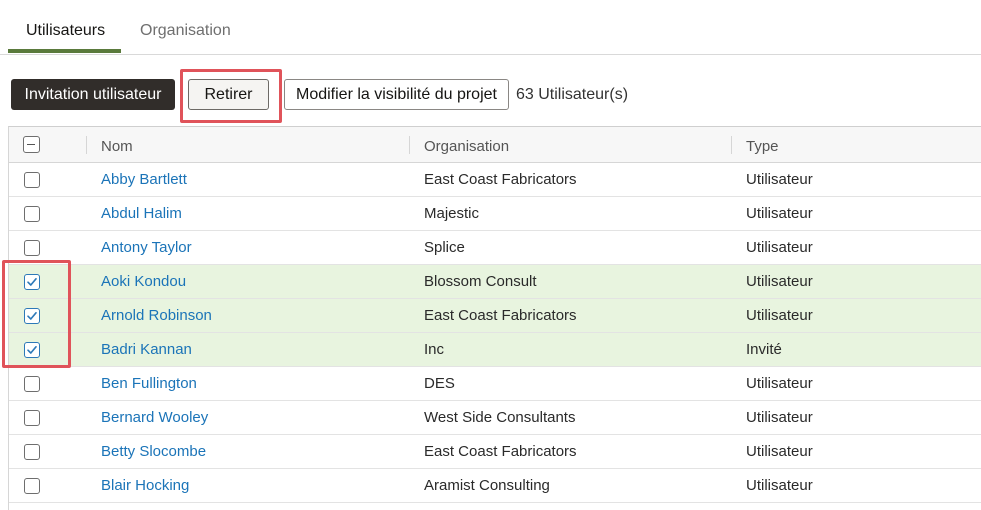 Image resolution: width=981 pixels, height=510 pixels. What do you see at coordinates (146, 247) in the screenshot?
I see `user-name-link: Antony Taylor` at bounding box center [146, 247].